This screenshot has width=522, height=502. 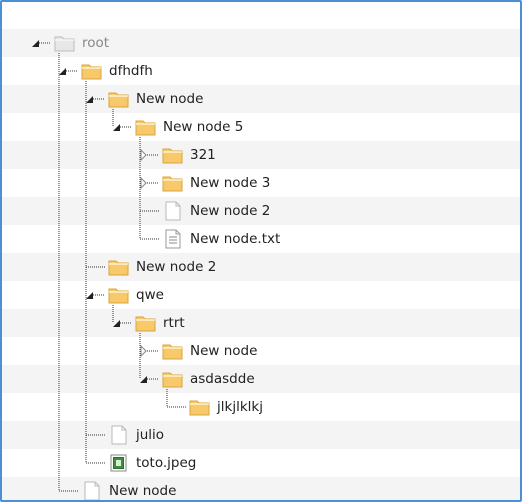 I want to click on tree-node-label: julio, so click(x=150, y=435).